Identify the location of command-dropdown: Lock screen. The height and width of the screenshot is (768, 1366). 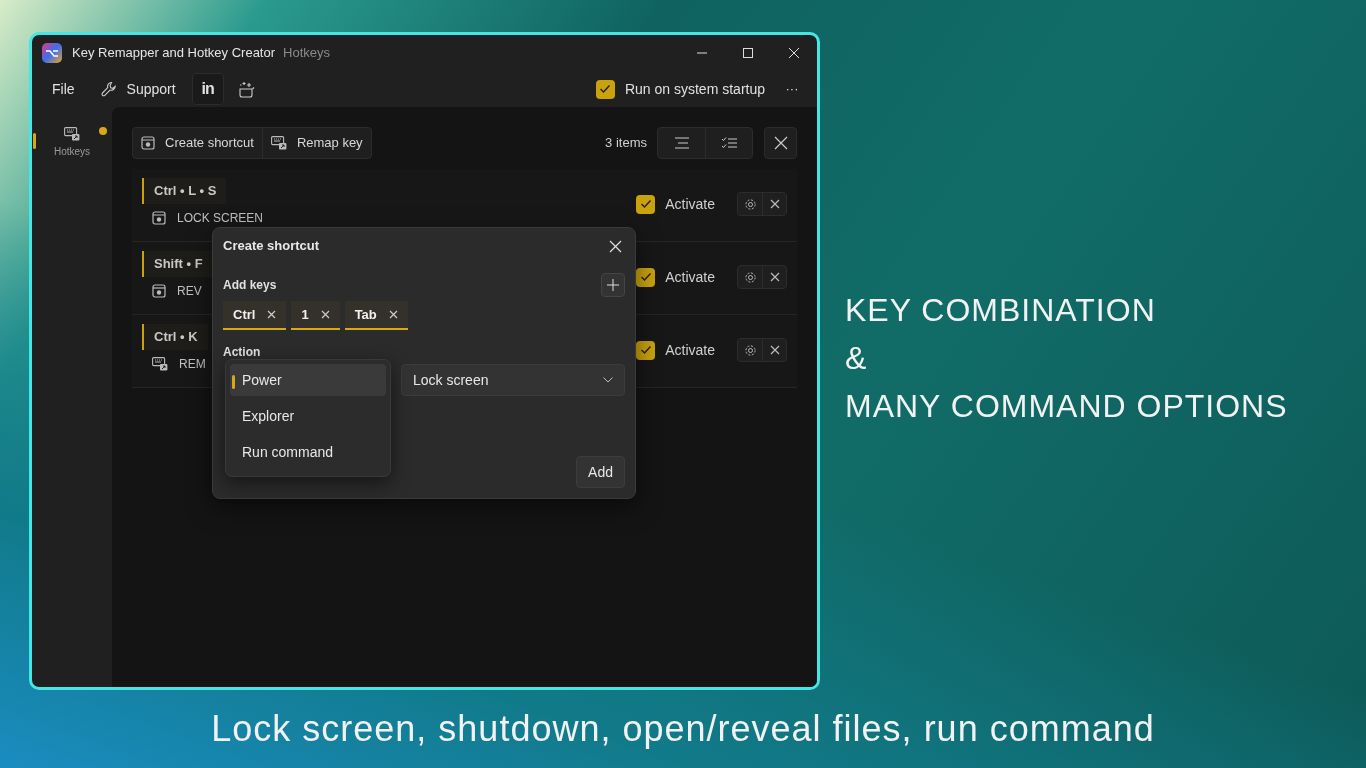
(513, 380).